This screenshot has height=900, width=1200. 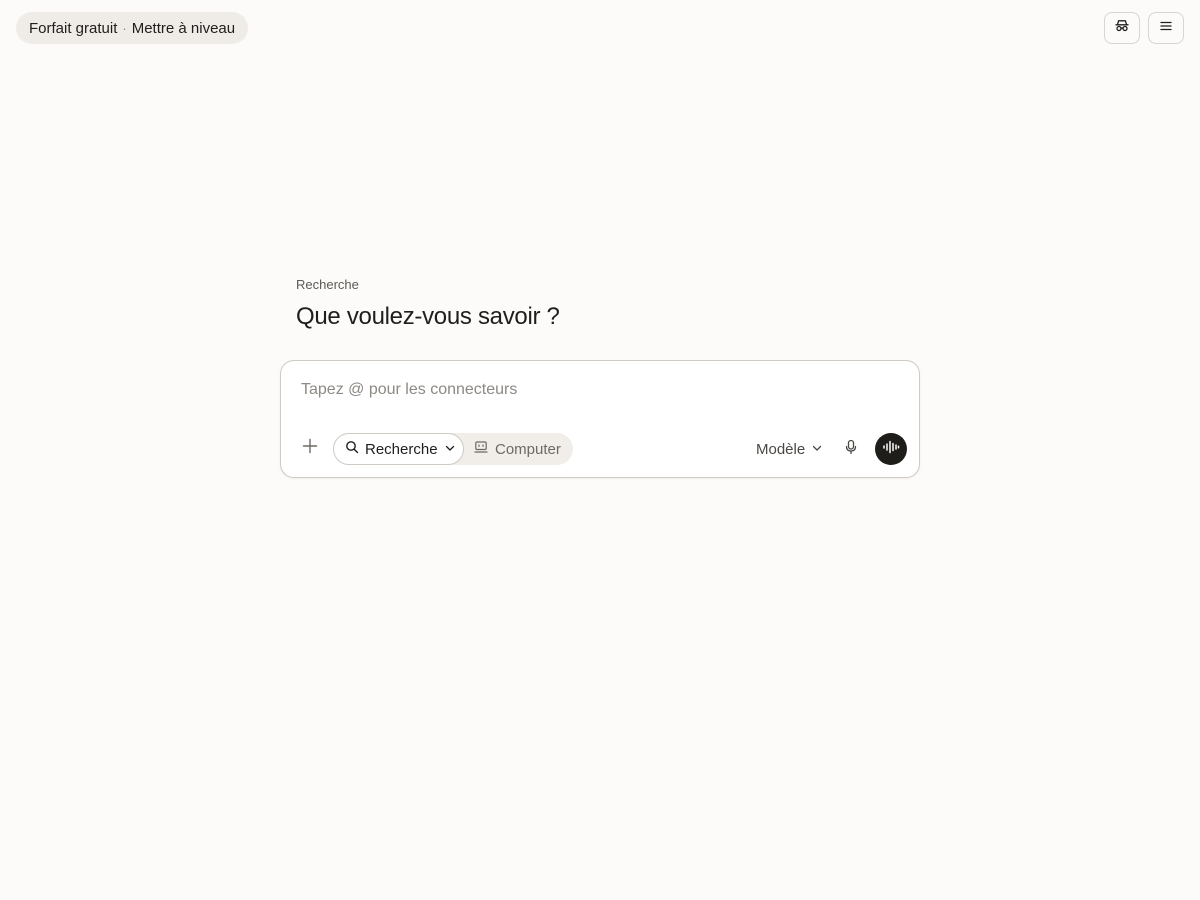 What do you see at coordinates (781, 449) in the screenshot?
I see `model-label: Modèle` at bounding box center [781, 449].